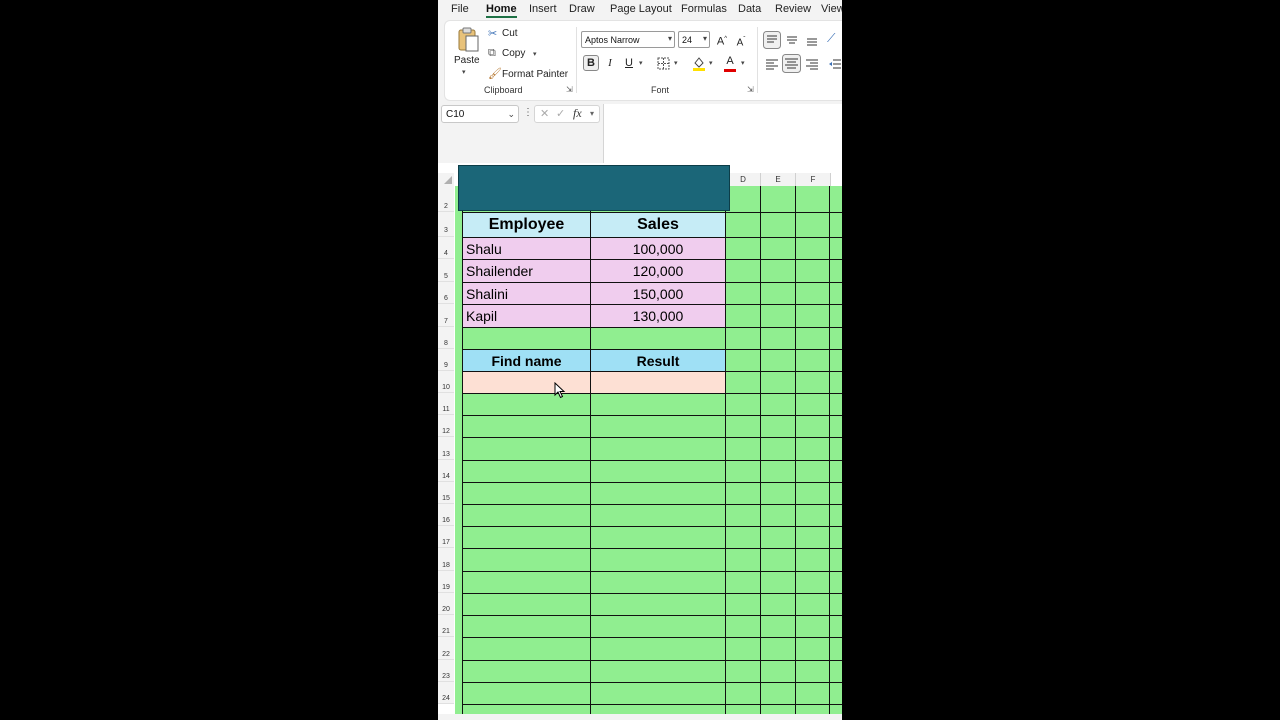 The height and width of the screenshot is (720, 1280). What do you see at coordinates (628, 39) in the screenshot?
I see `font-name-select: Aptos Narrow ▾` at bounding box center [628, 39].